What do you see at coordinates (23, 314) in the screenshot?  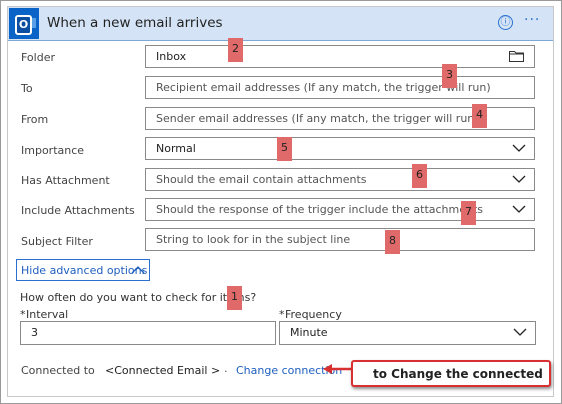 I see `interval-required-mark: *` at bounding box center [23, 314].